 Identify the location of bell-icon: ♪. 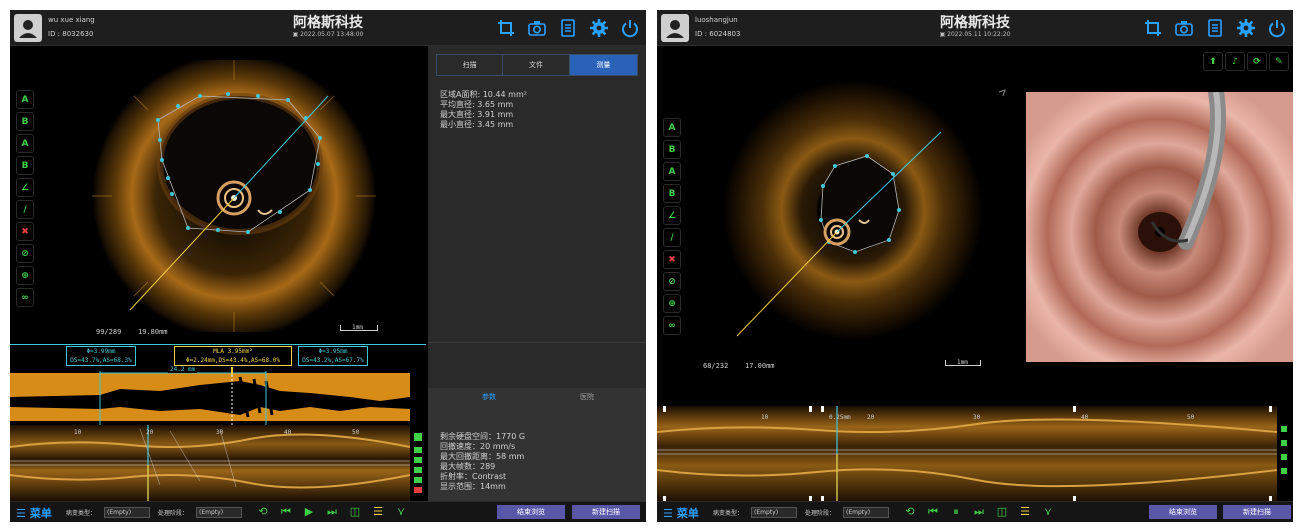
(1235, 61).